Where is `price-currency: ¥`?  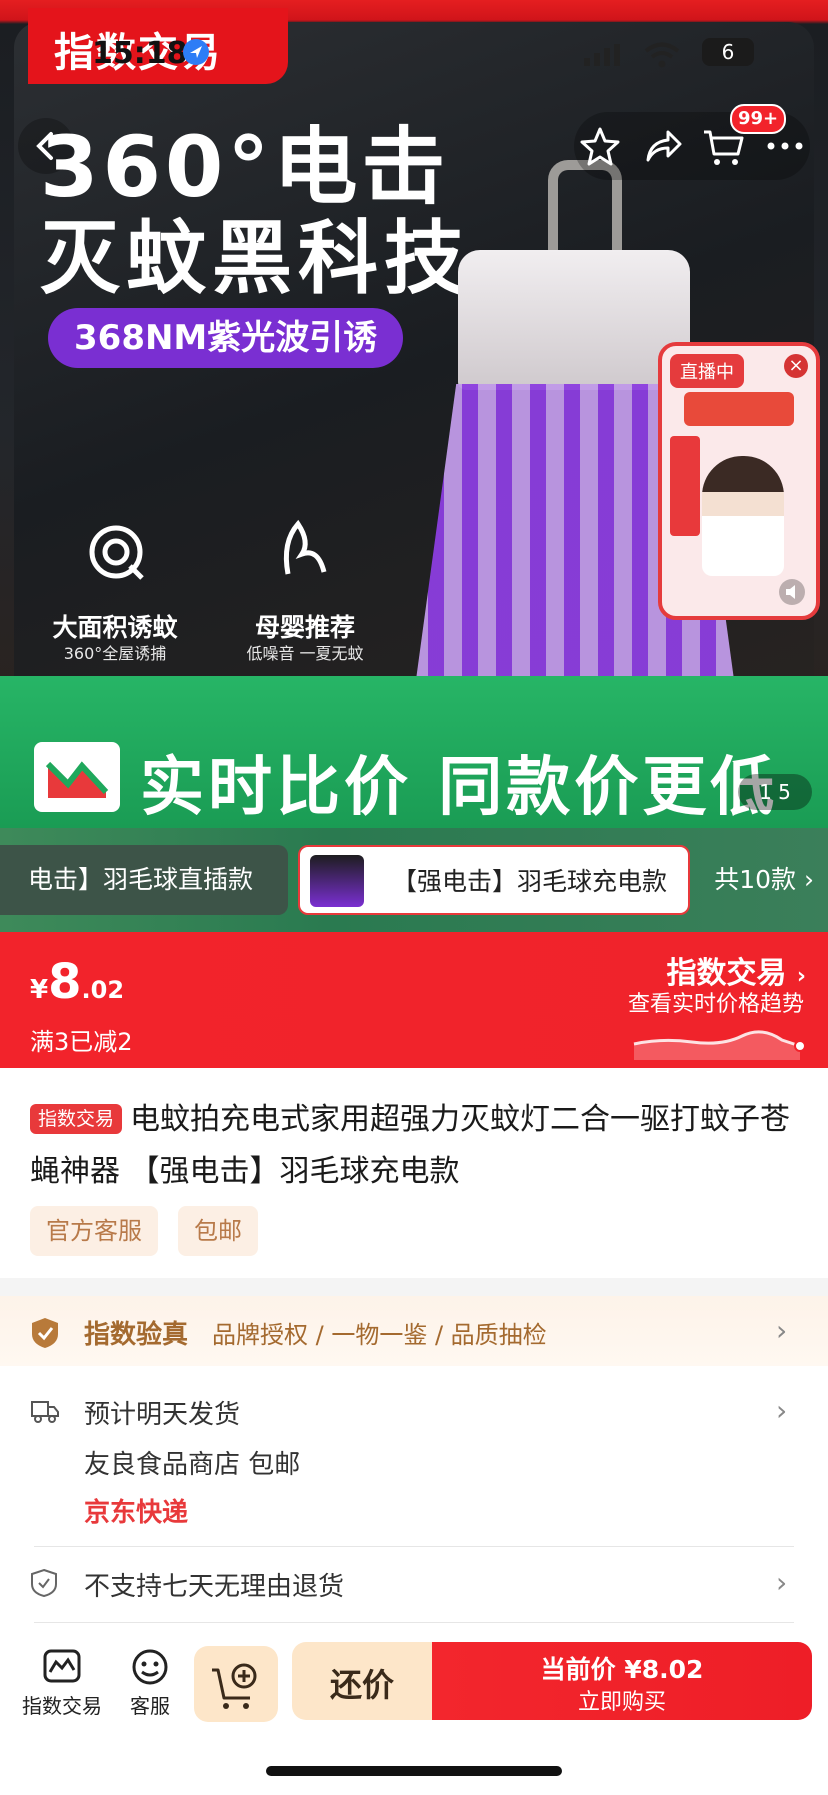
price-currency: ¥ is located at coordinates (39, 990).